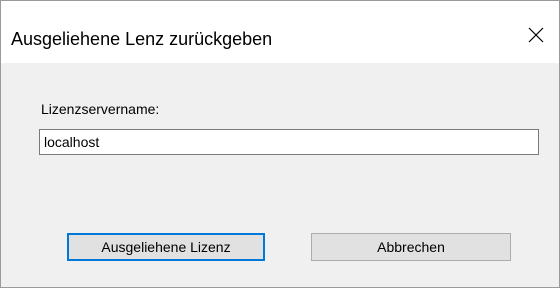  I want to click on close-button, so click(536, 35).